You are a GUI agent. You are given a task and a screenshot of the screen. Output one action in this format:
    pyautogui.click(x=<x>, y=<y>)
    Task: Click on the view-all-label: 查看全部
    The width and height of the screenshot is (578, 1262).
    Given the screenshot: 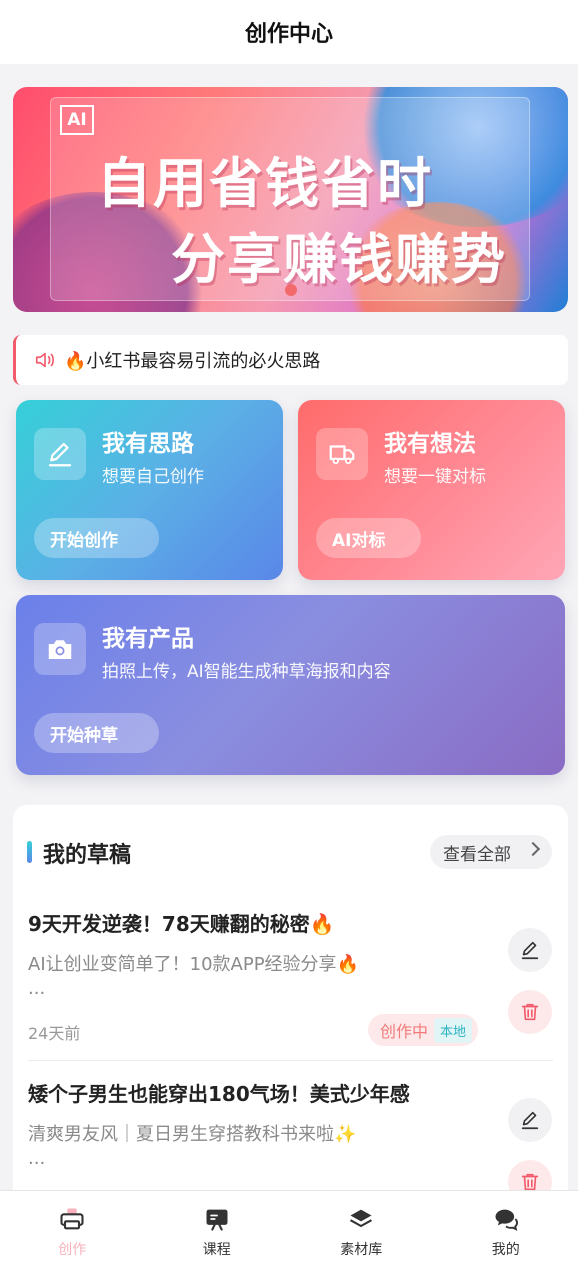 What is the action you would take?
    pyautogui.click(x=477, y=854)
    